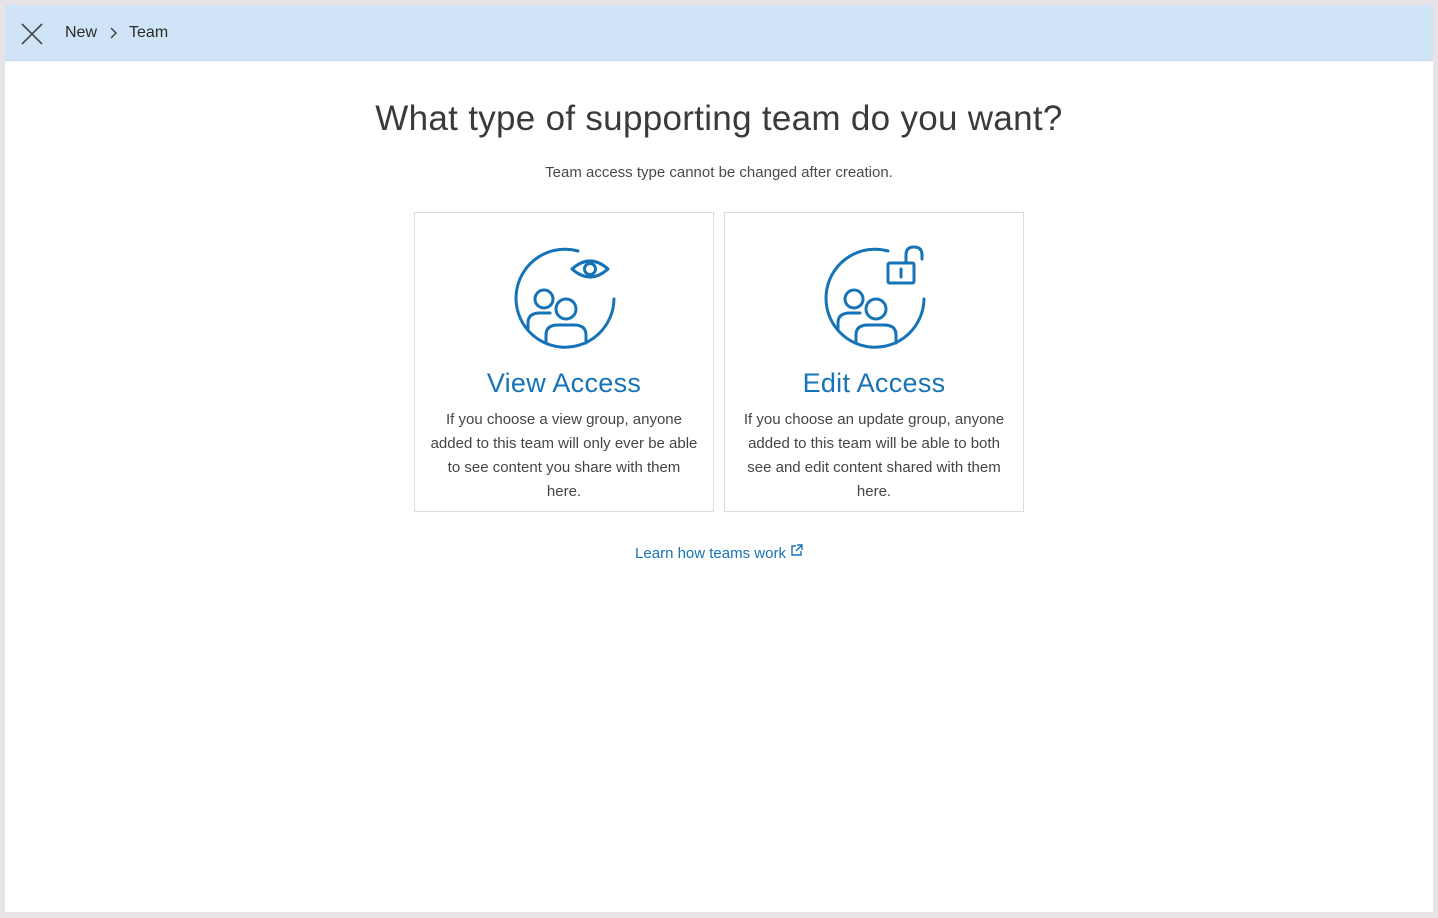 This screenshot has width=1438, height=918. What do you see at coordinates (875, 297) in the screenshot?
I see `team-edit-icon` at bounding box center [875, 297].